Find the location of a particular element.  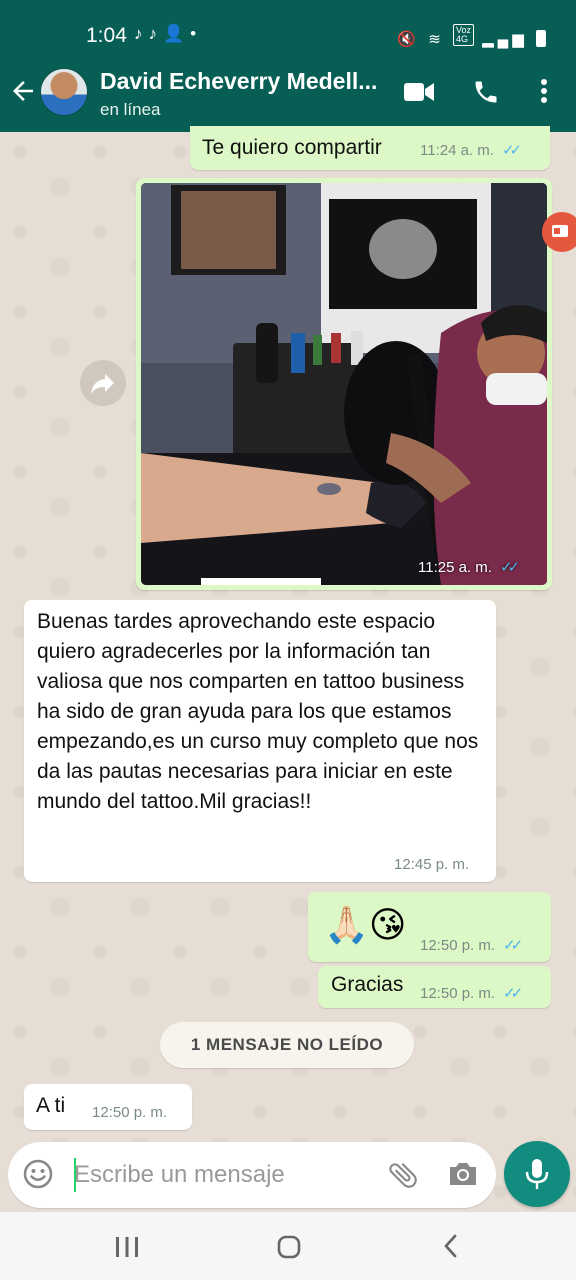

message-text: Gracias is located at coordinates (367, 984).